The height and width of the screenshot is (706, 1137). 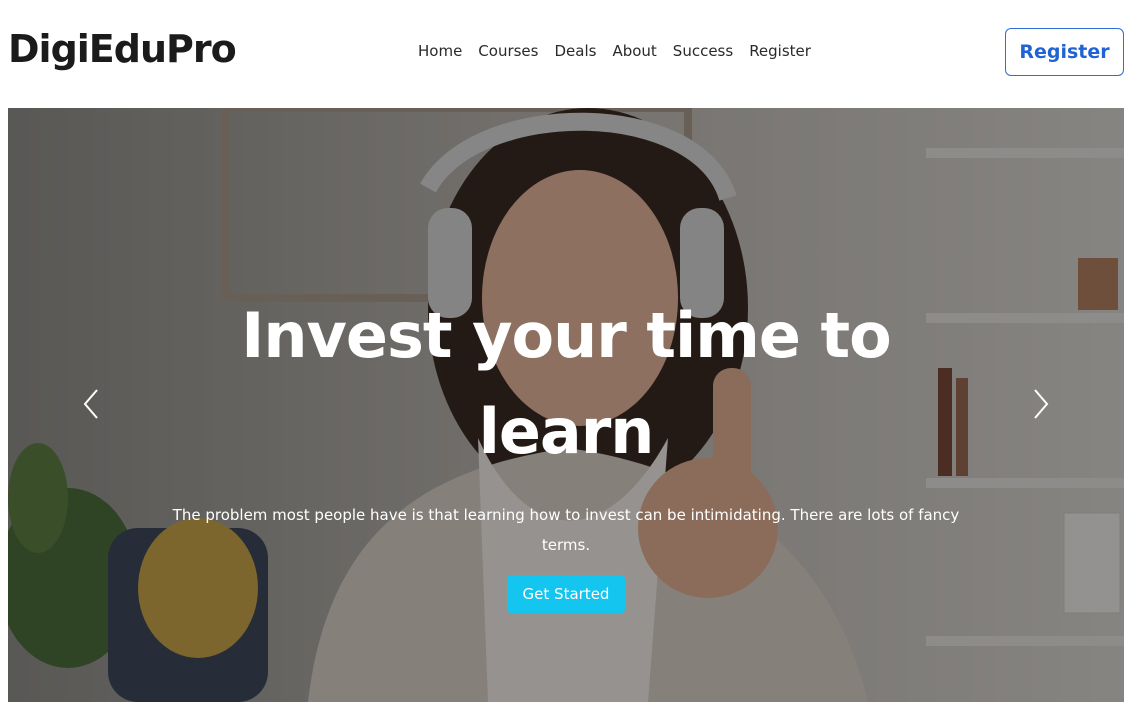 I want to click on carousel-next-button, so click(x=1040, y=404).